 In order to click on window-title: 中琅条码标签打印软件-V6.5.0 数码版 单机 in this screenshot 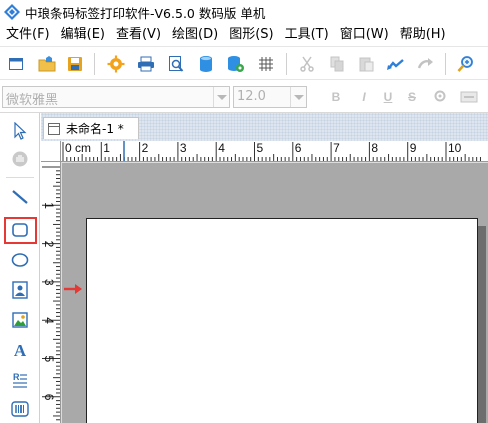, I will do `click(145, 13)`.